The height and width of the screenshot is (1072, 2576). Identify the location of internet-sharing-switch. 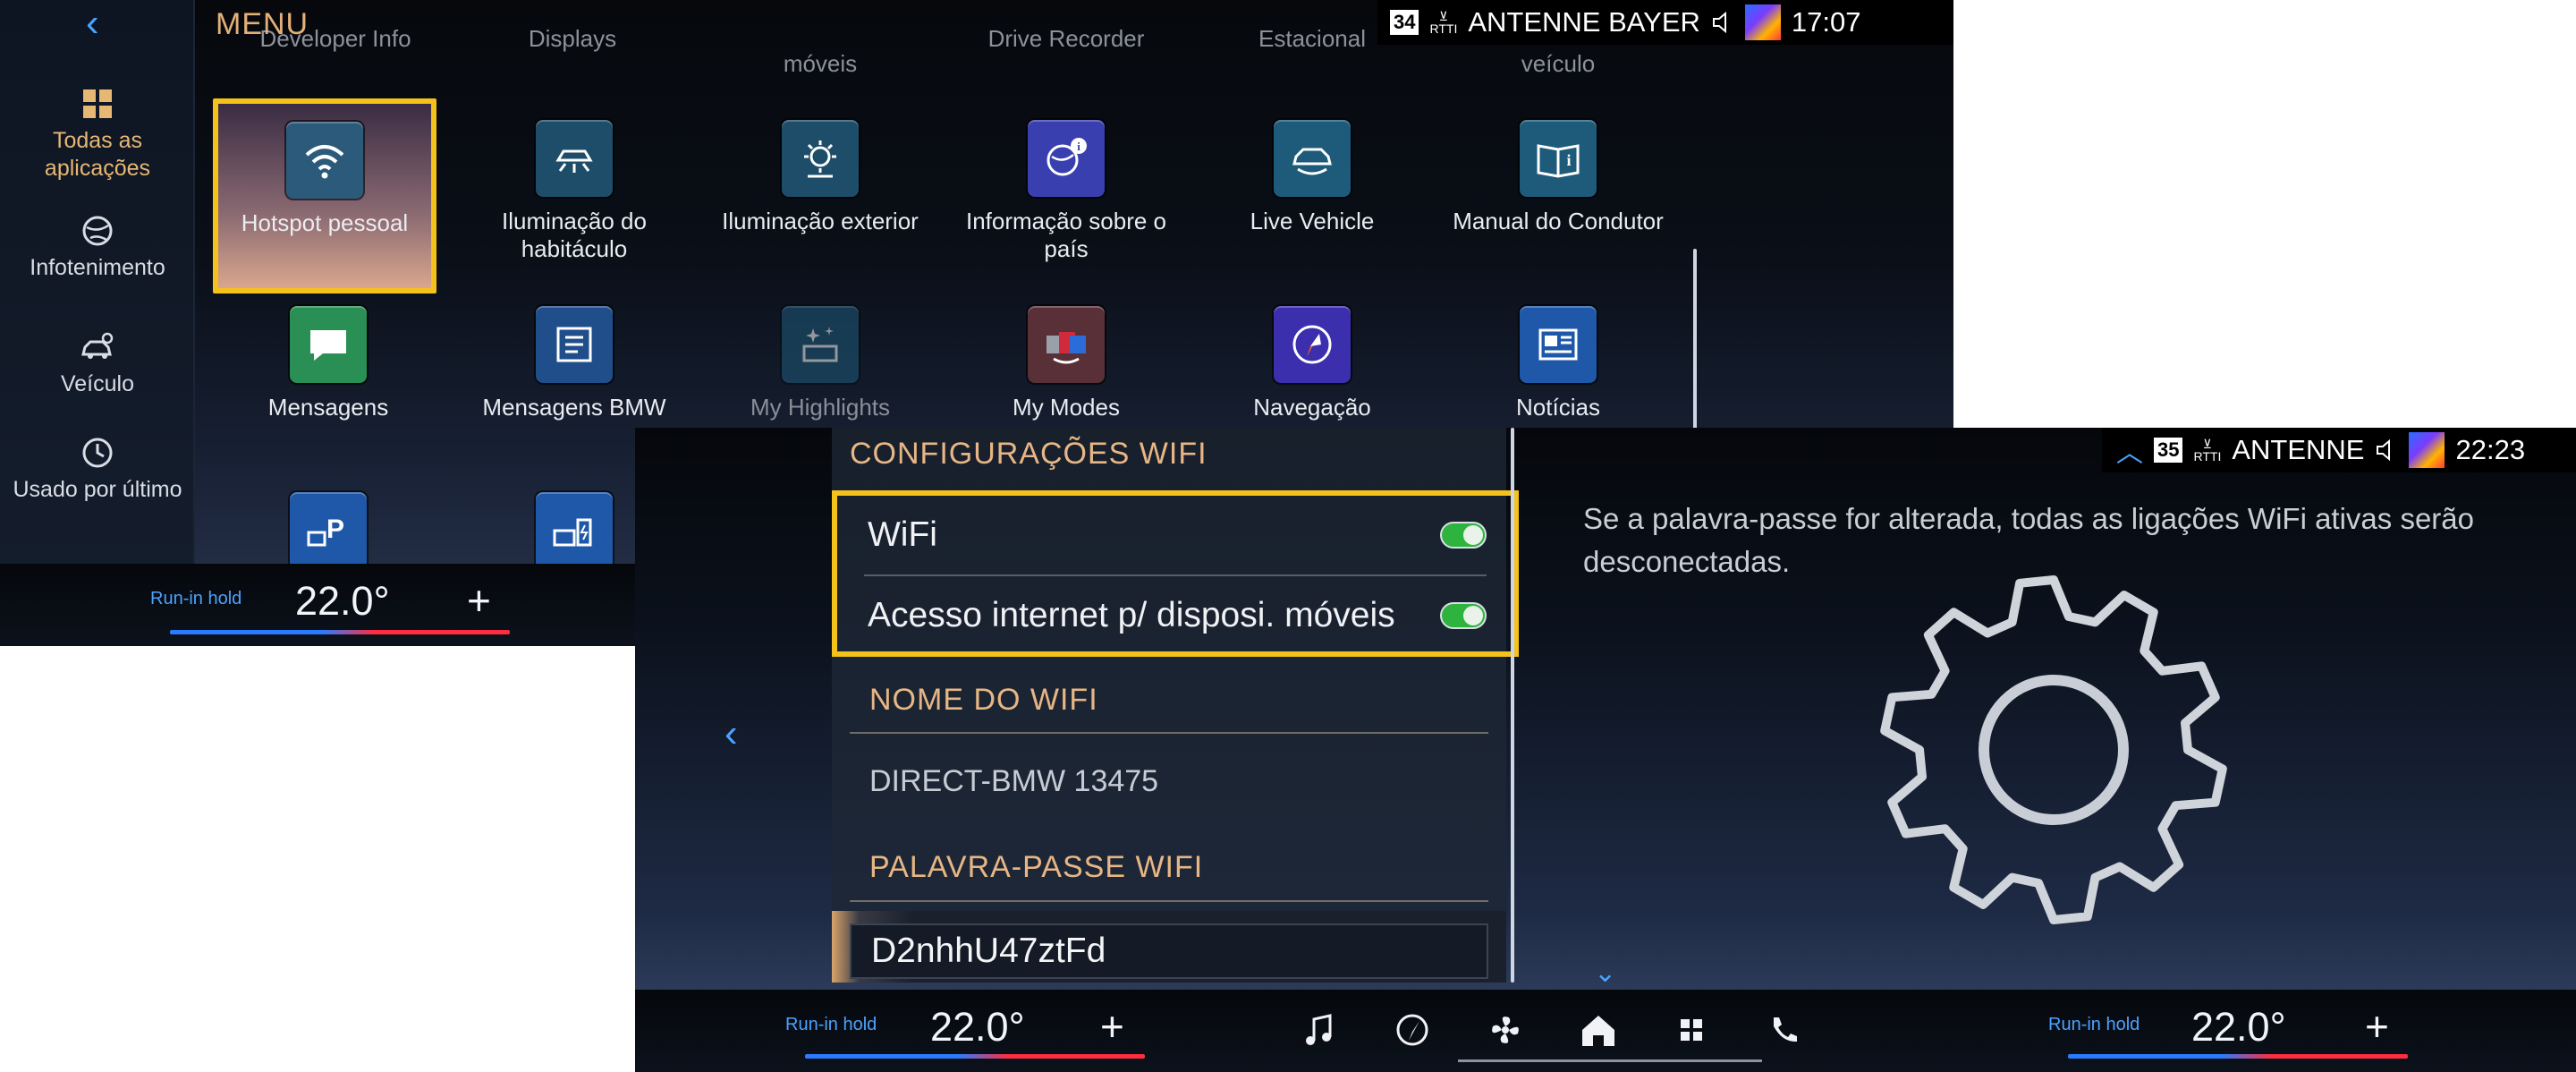
(1463, 615).